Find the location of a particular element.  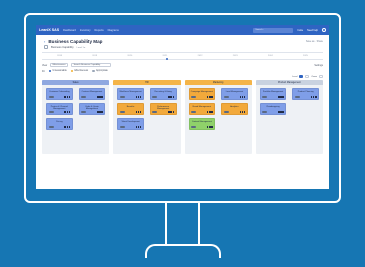

help-button: Need help is located at coordinates (312, 30).